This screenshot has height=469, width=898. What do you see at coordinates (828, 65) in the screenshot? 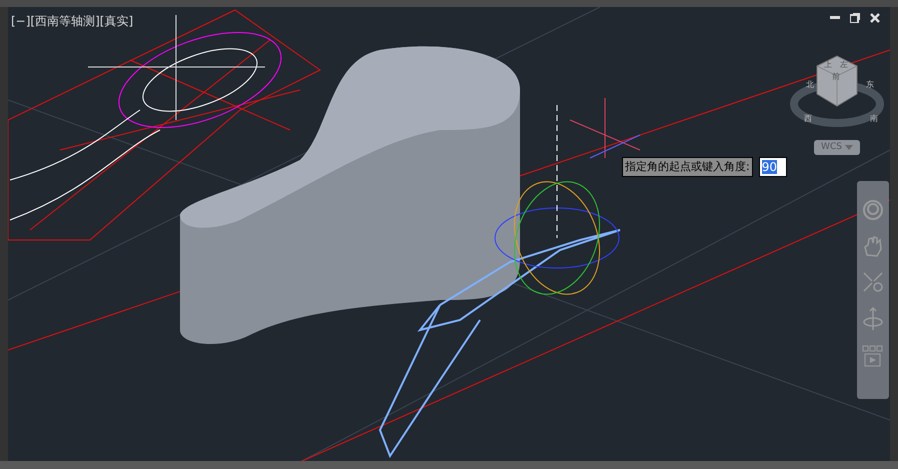
I see `cube-face-label: 上` at bounding box center [828, 65].